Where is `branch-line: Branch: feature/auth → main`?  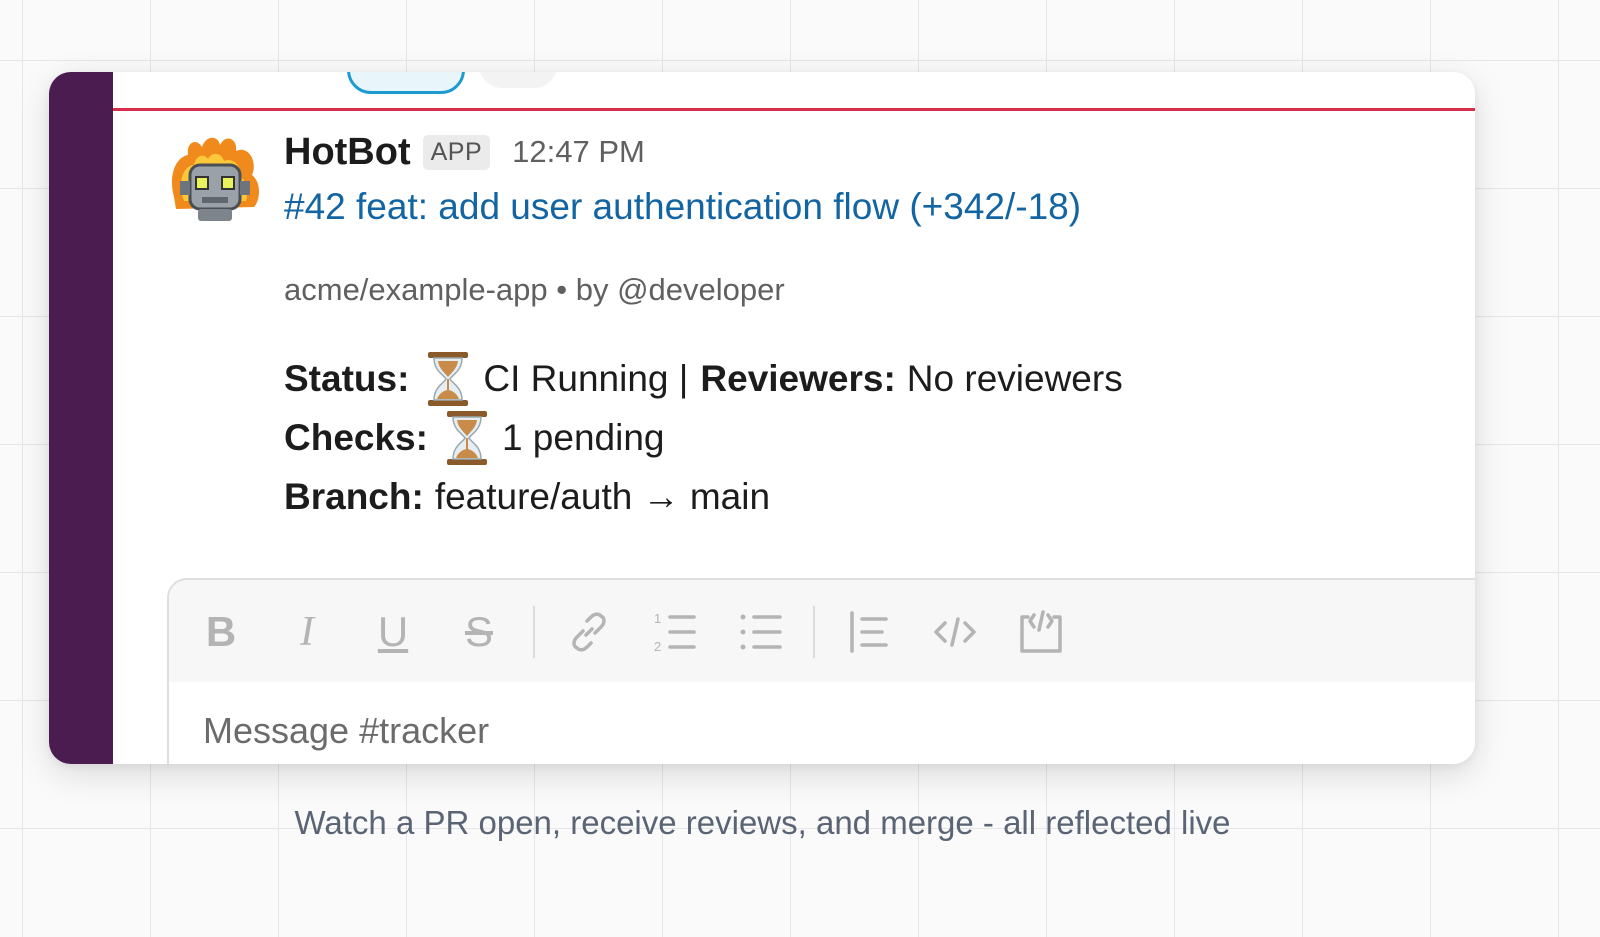
branch-line: Branch: feature/auth → main is located at coordinates (527, 497).